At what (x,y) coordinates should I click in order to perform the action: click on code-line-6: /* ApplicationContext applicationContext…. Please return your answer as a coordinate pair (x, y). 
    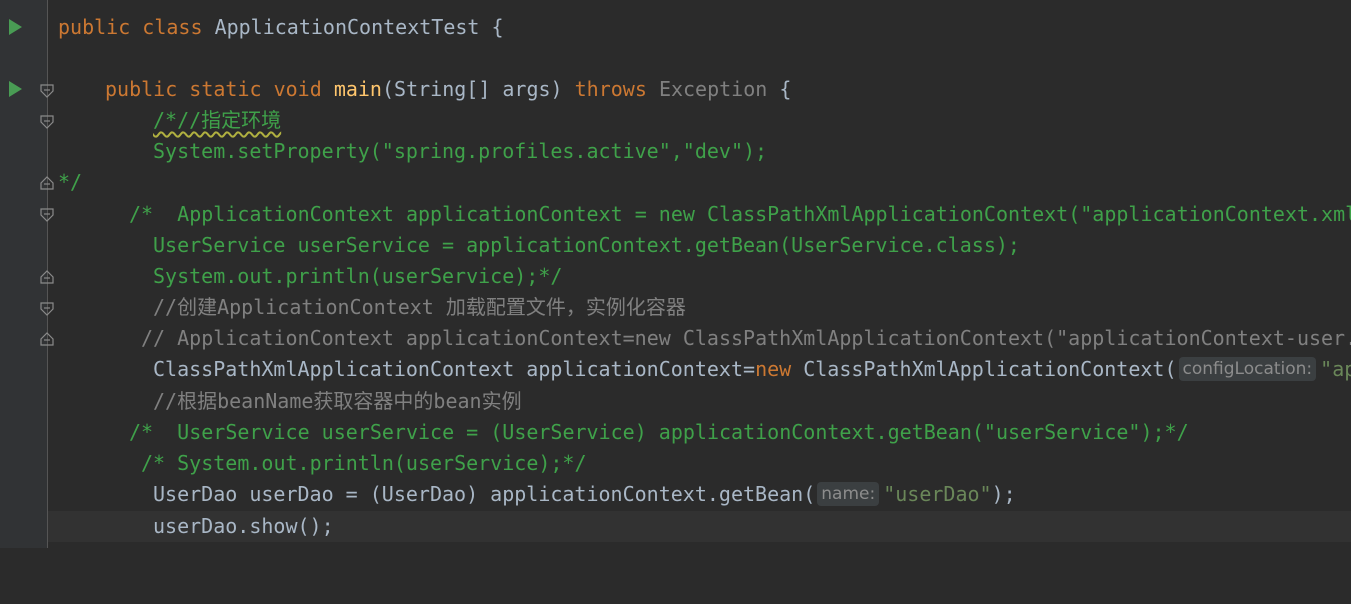
    Looking at the image, I should click on (699, 214).